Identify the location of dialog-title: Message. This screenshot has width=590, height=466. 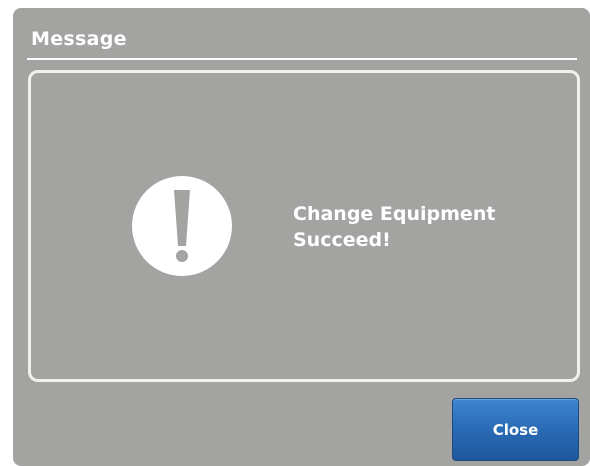
(79, 39).